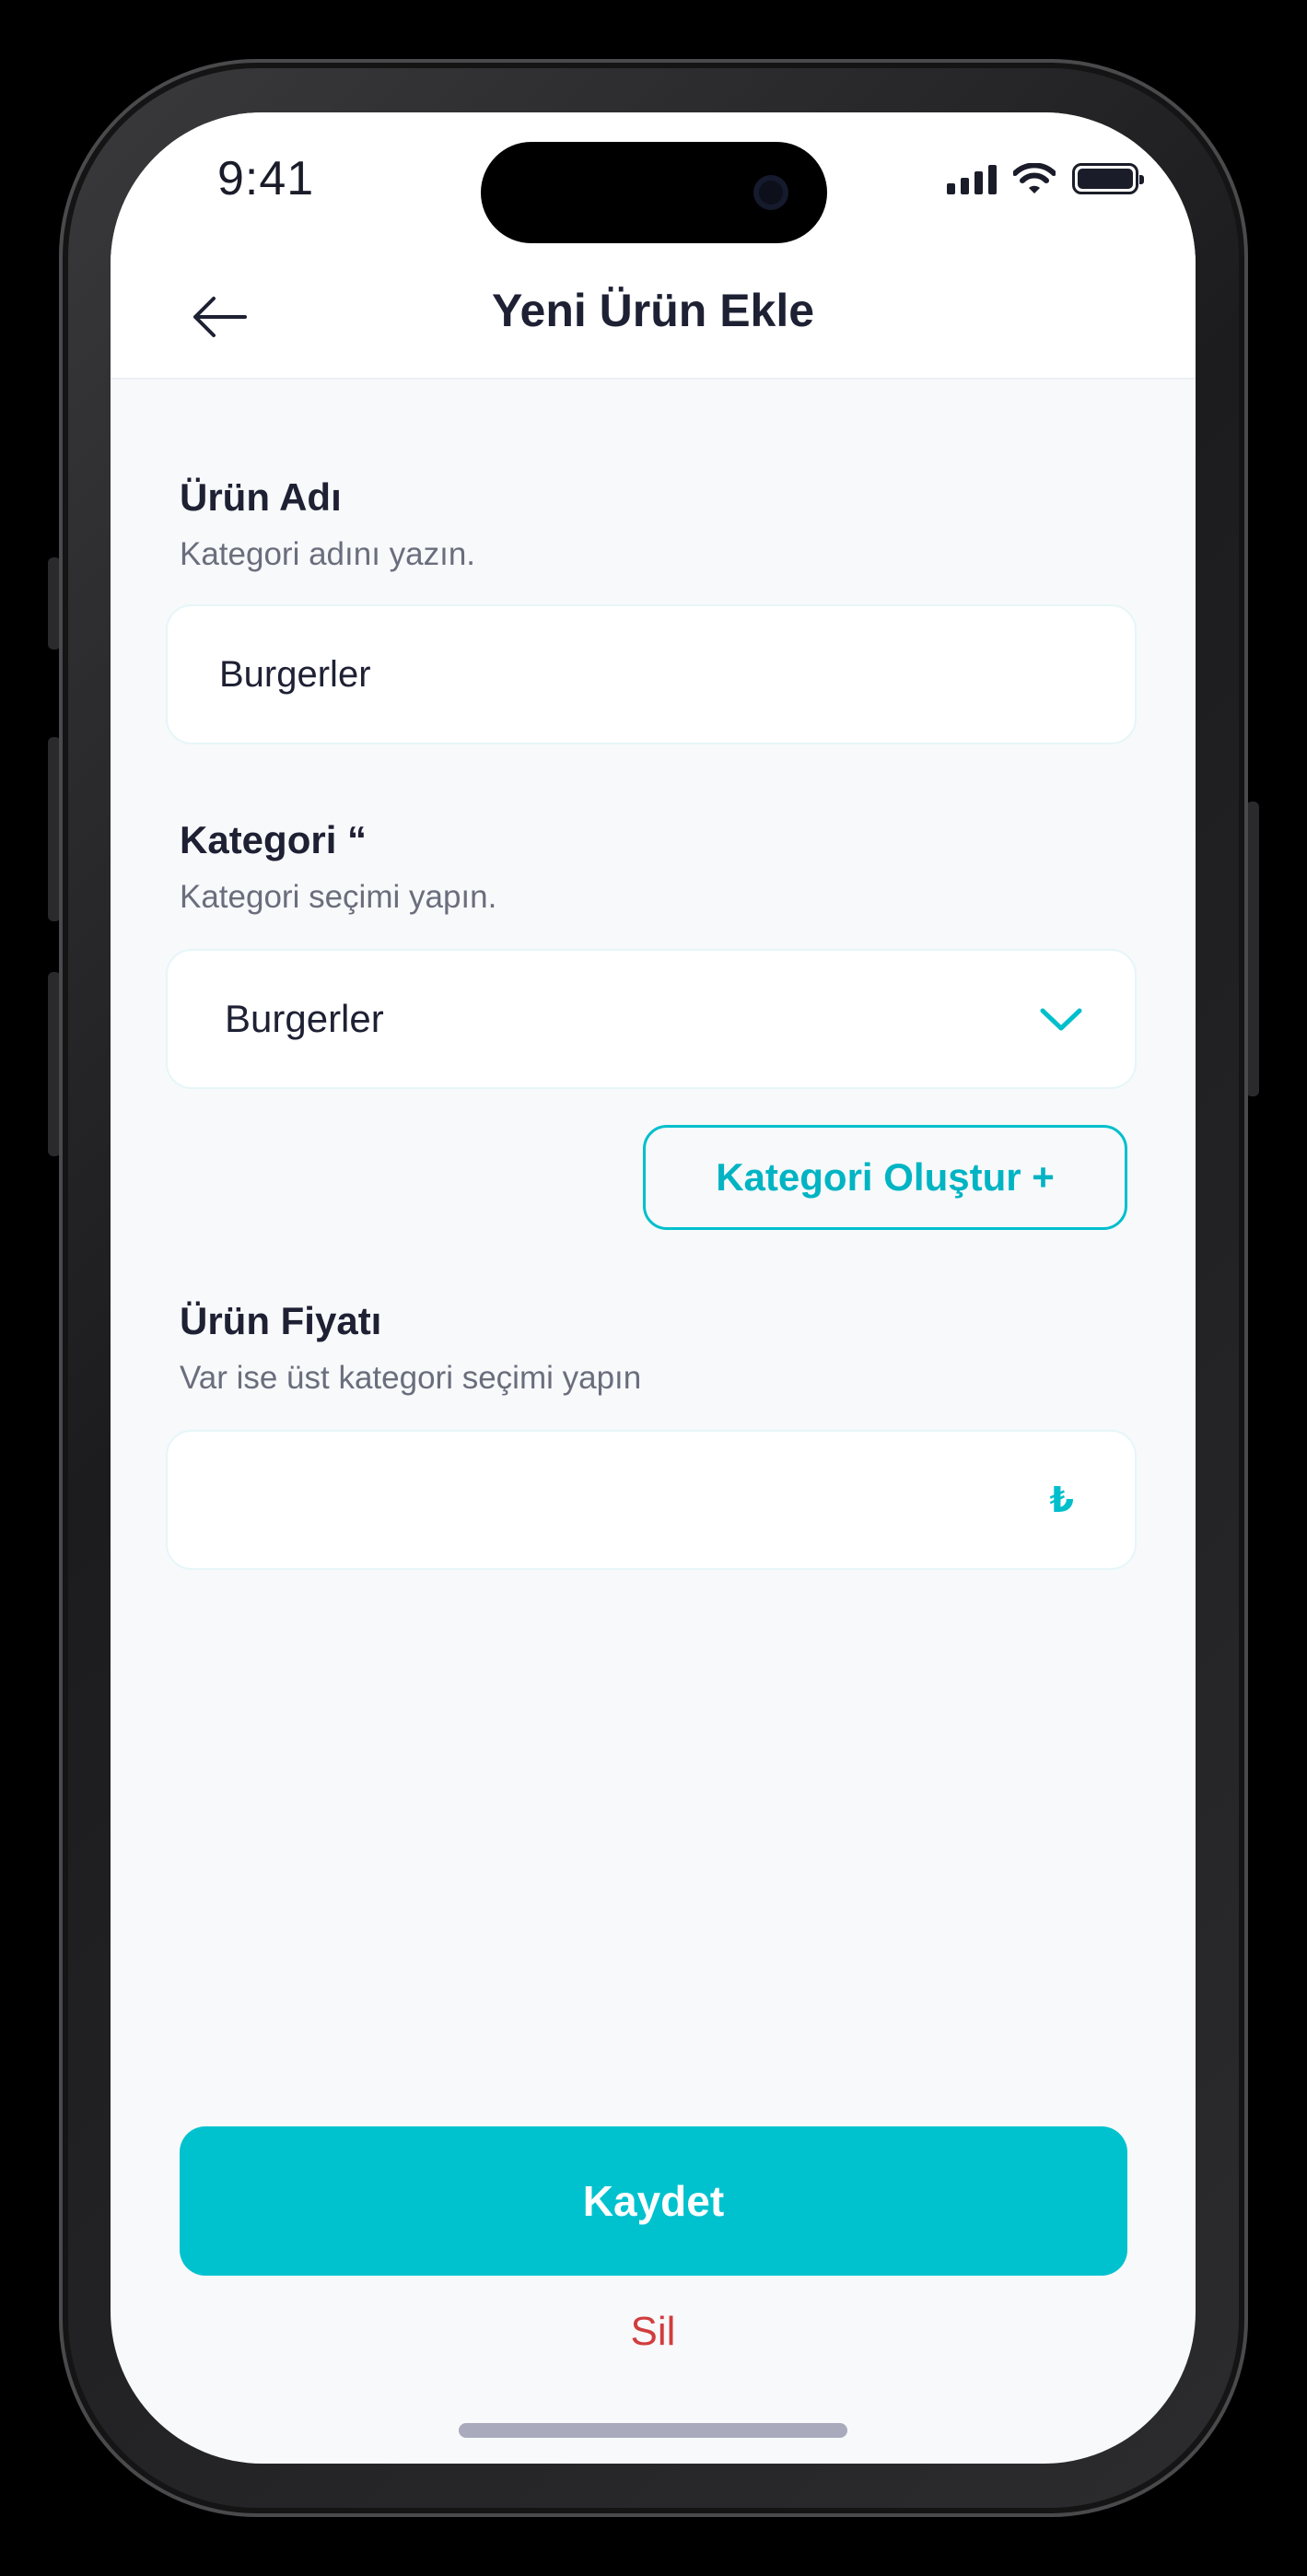 Image resolution: width=1307 pixels, height=2576 pixels. I want to click on category-label: Kategori “, so click(274, 839).